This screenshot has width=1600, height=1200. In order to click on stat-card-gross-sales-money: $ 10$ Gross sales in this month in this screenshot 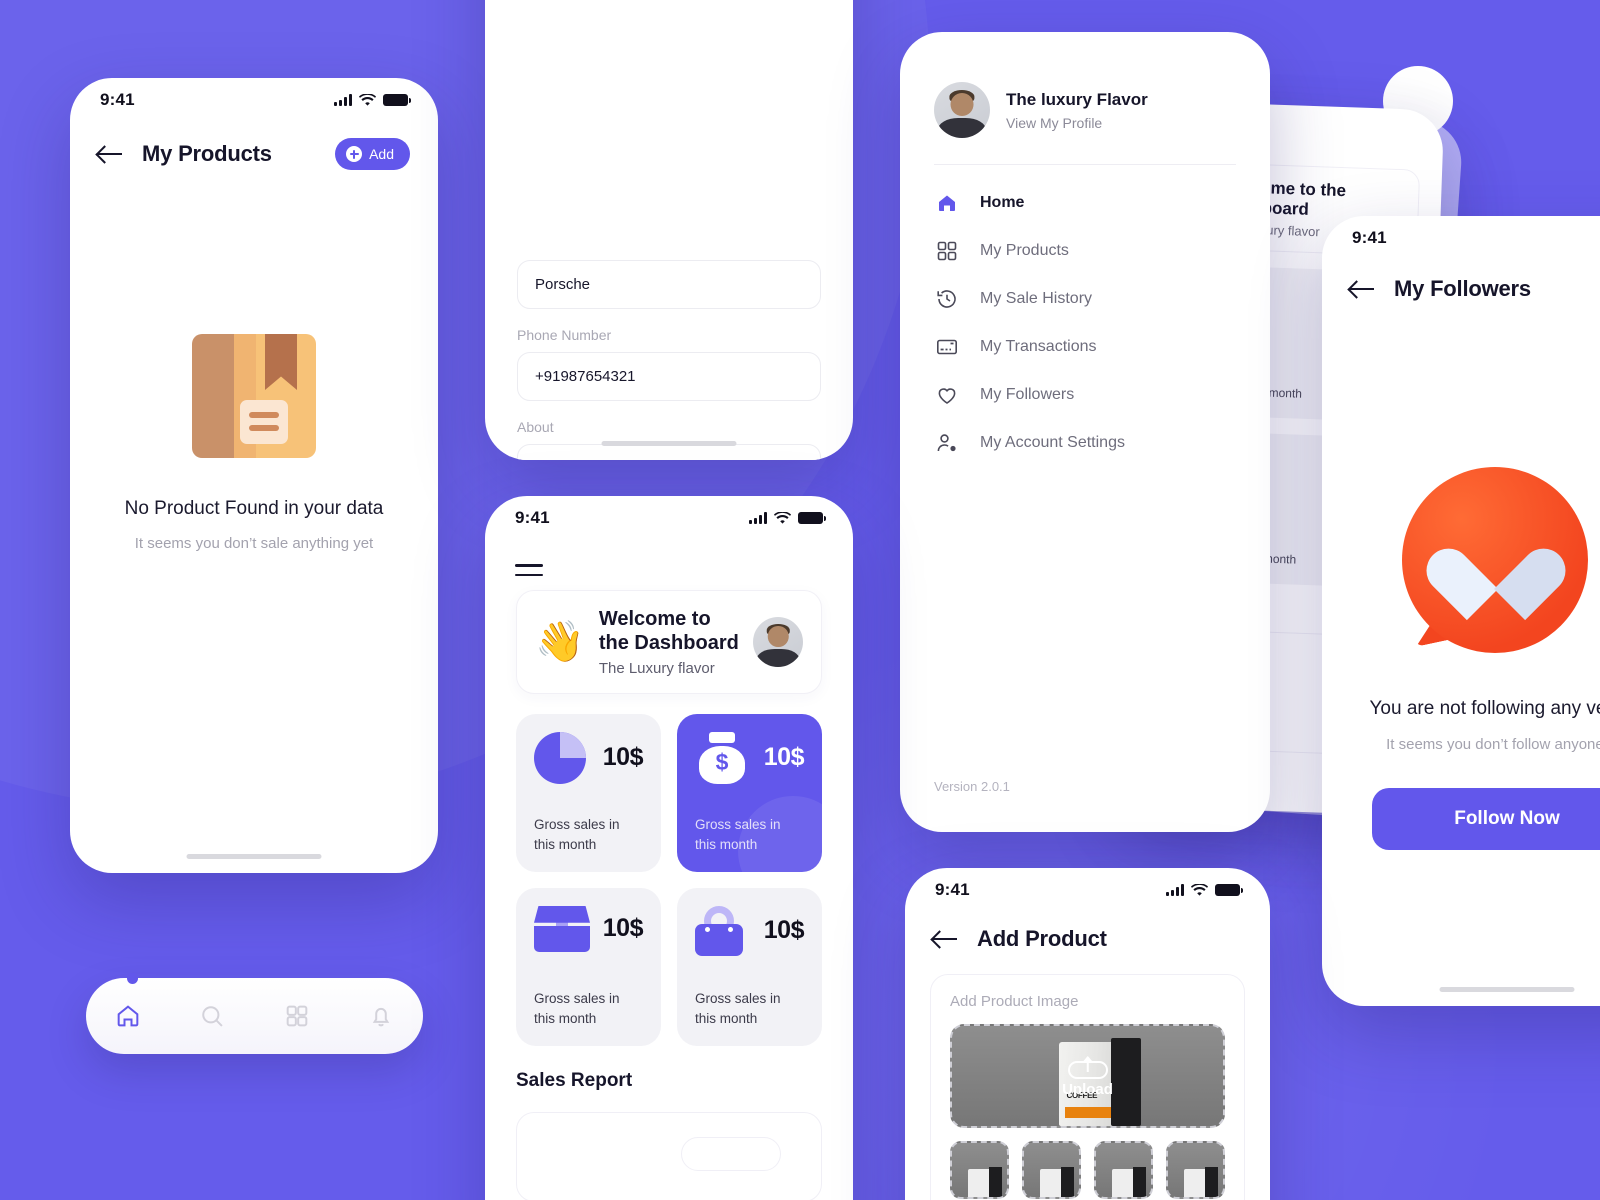, I will do `click(749, 792)`.